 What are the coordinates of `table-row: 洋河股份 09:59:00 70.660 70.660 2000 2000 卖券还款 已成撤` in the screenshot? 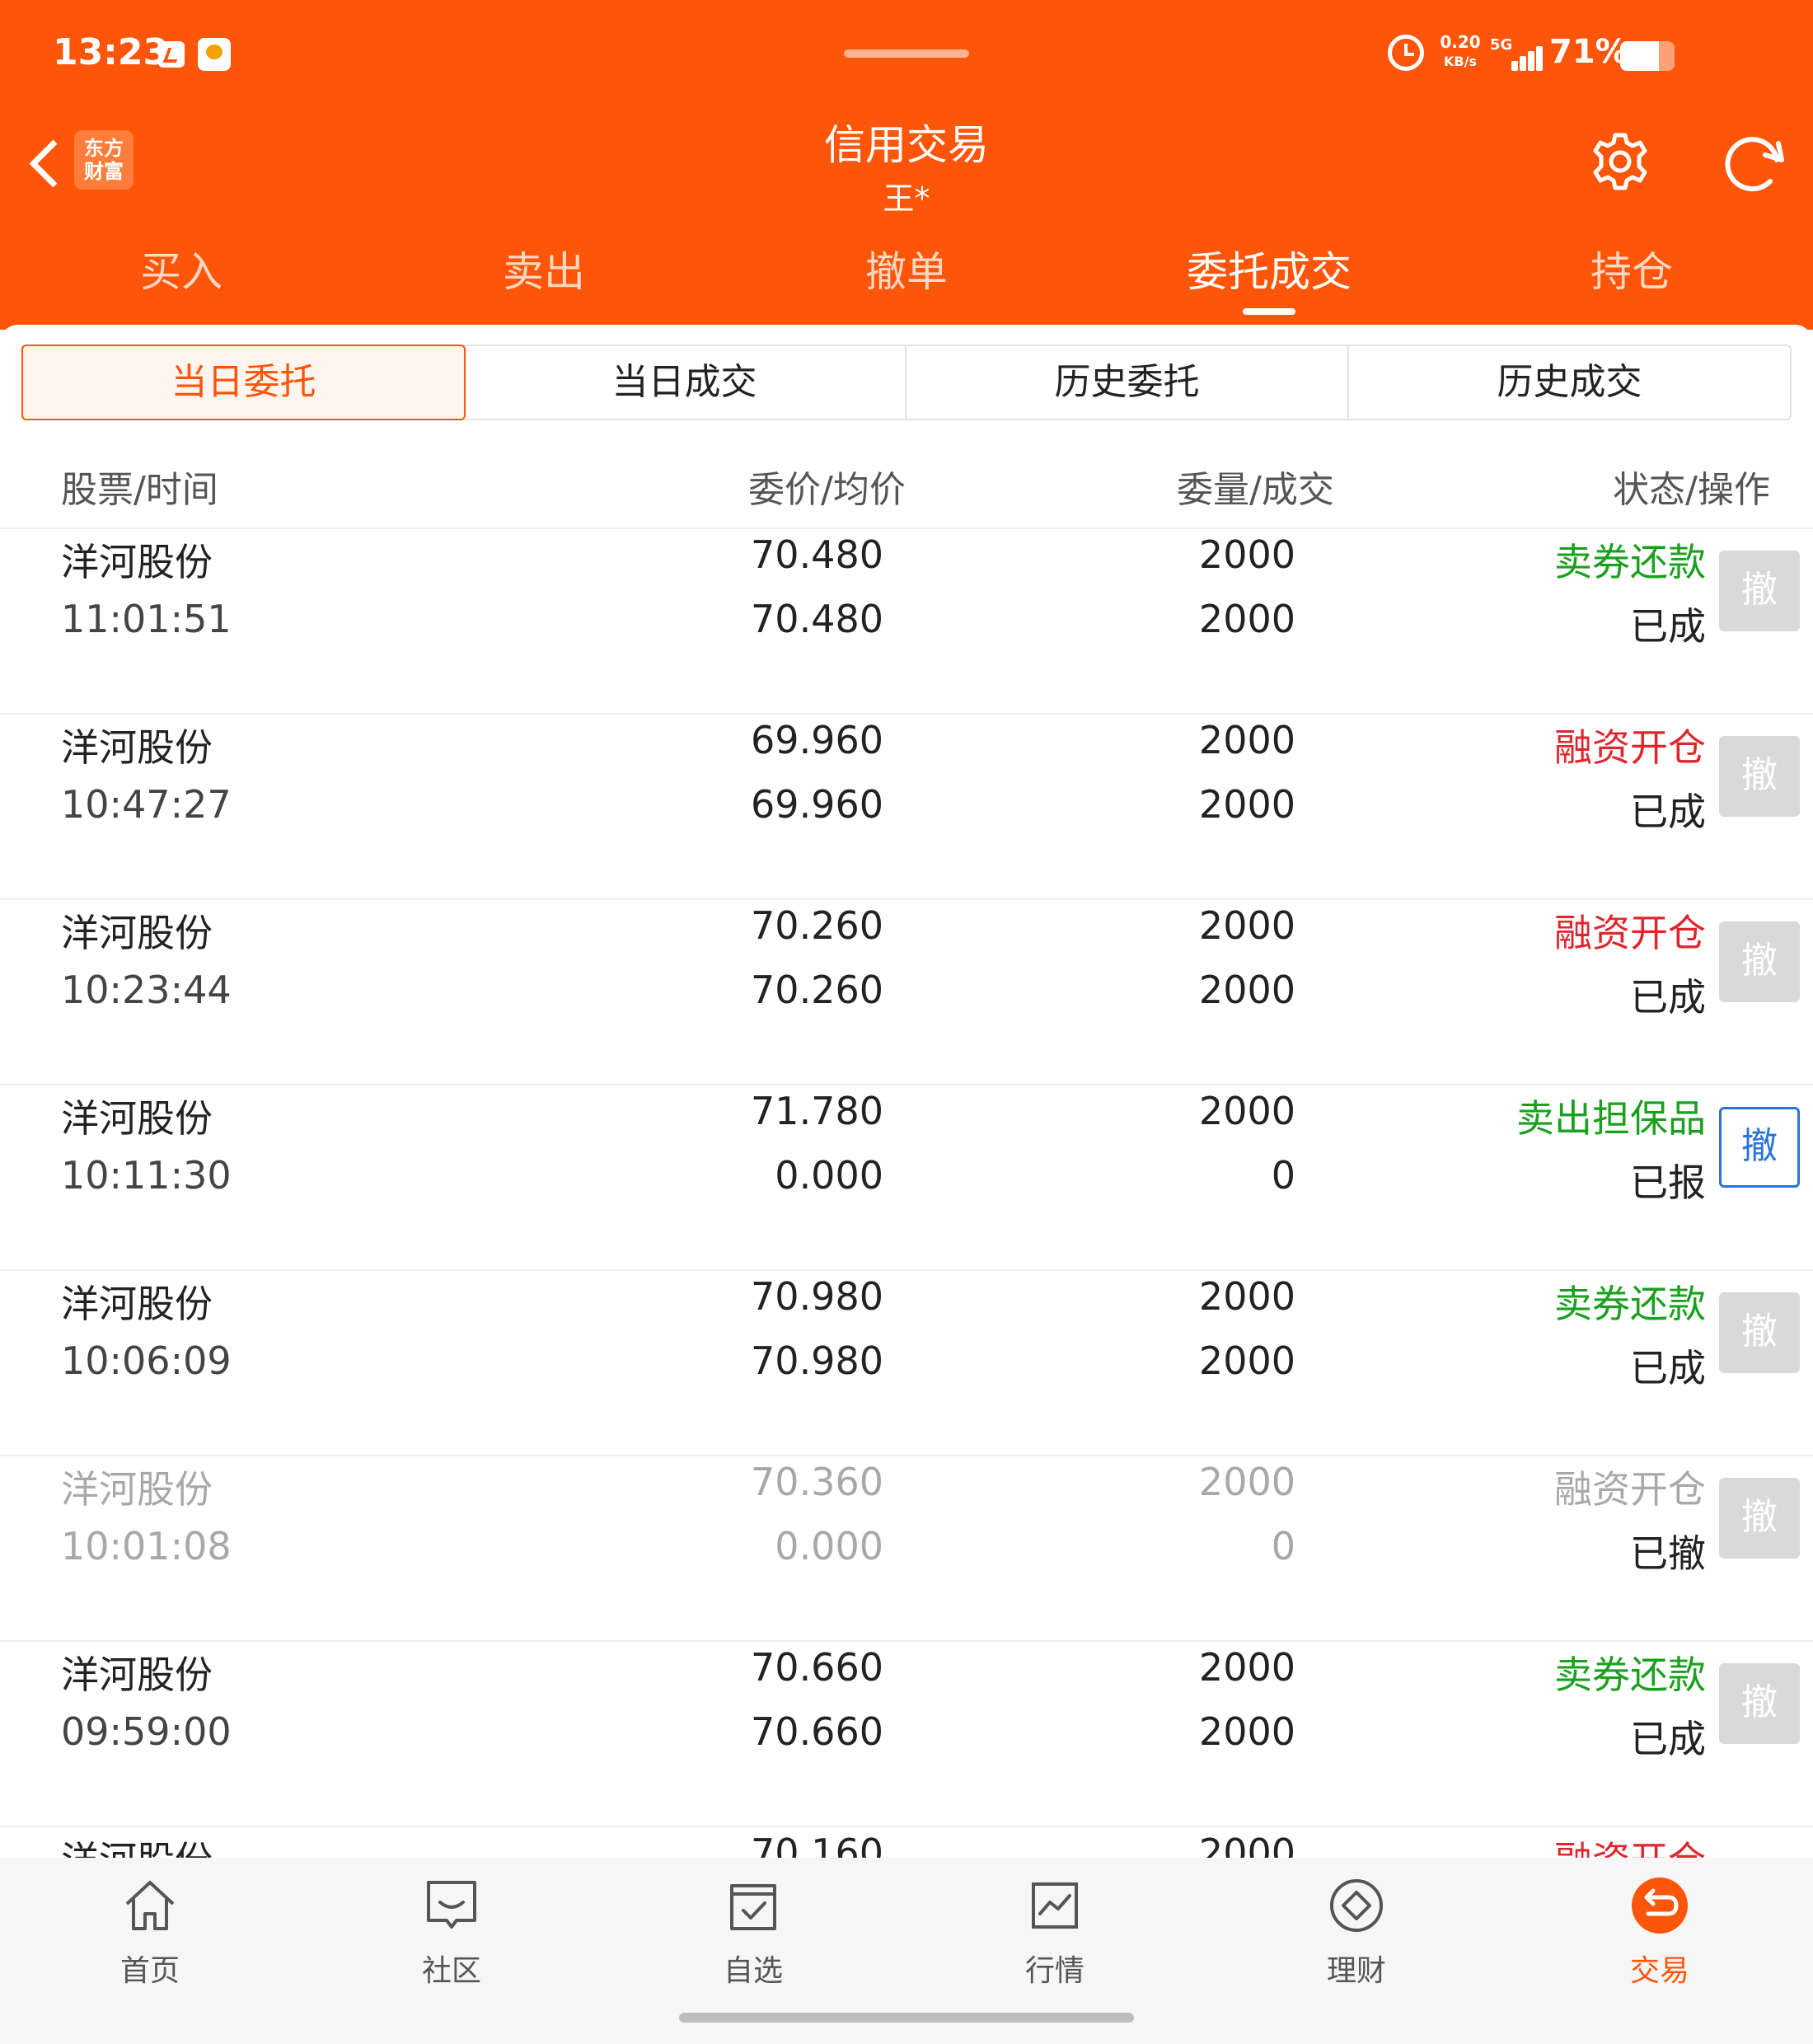 It's located at (906, 1734).